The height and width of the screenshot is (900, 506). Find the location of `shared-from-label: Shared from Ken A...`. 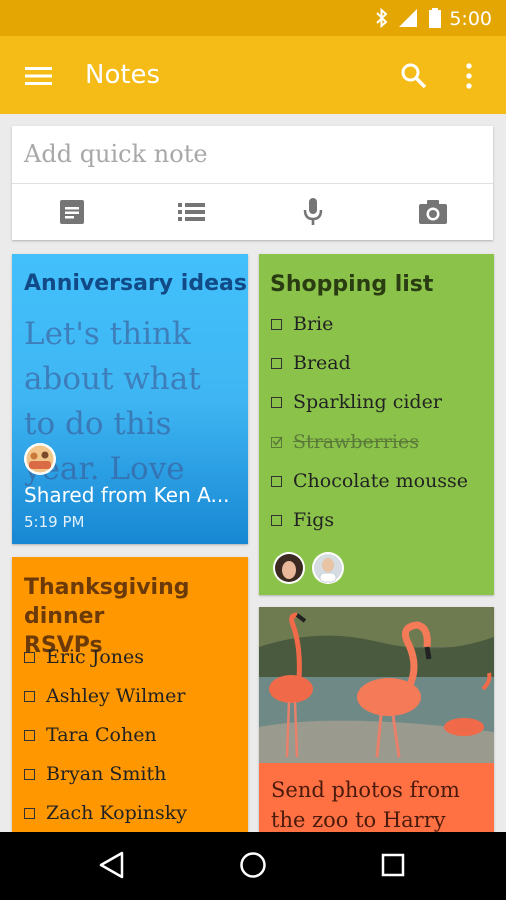

shared-from-label: Shared from Ken A... is located at coordinates (127, 495).